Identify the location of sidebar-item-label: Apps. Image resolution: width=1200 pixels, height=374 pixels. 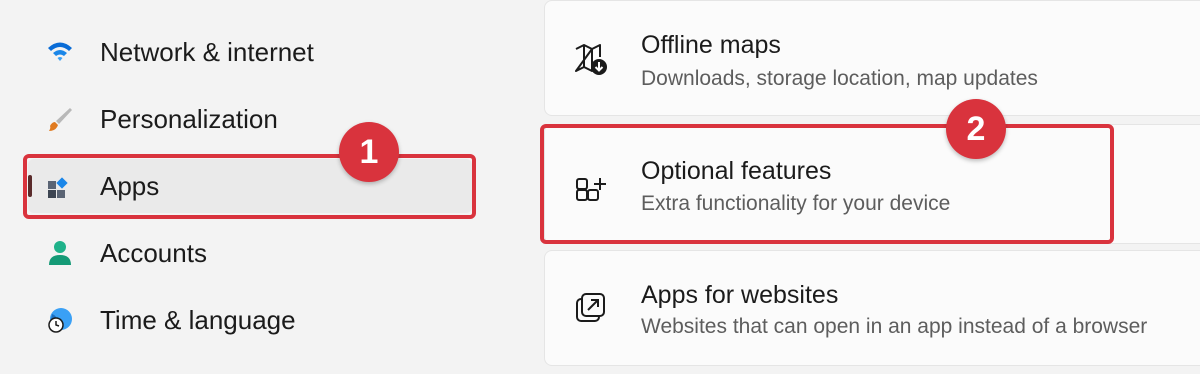
(130, 185).